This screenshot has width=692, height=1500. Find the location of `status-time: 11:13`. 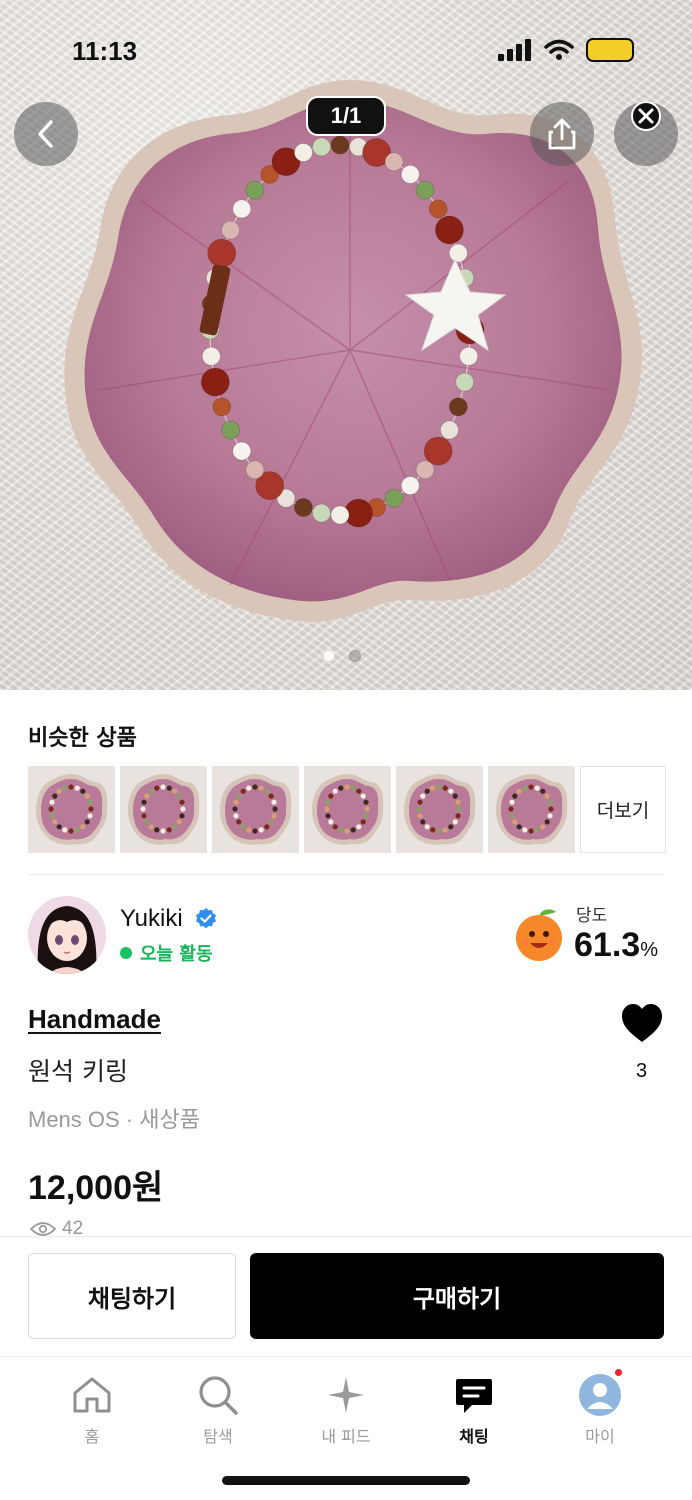

status-time: 11:13 is located at coordinates (105, 51).